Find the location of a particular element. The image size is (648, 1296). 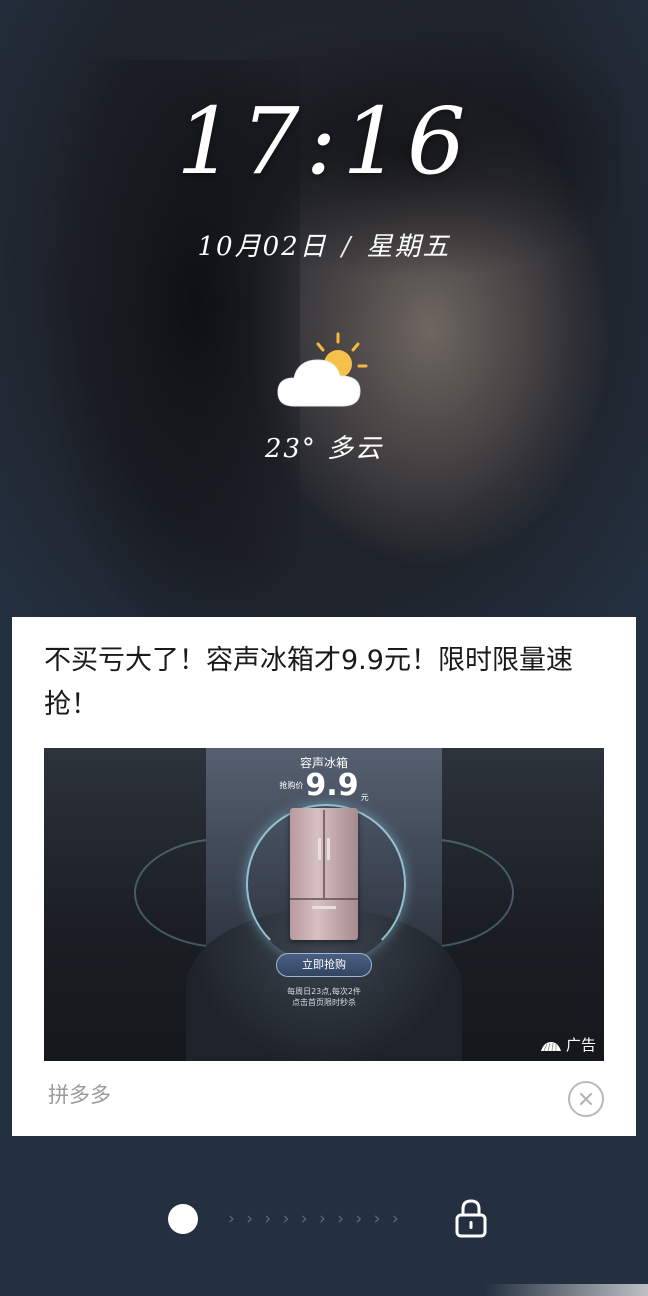

buy-now-button: 立即抢购 is located at coordinates (324, 965).